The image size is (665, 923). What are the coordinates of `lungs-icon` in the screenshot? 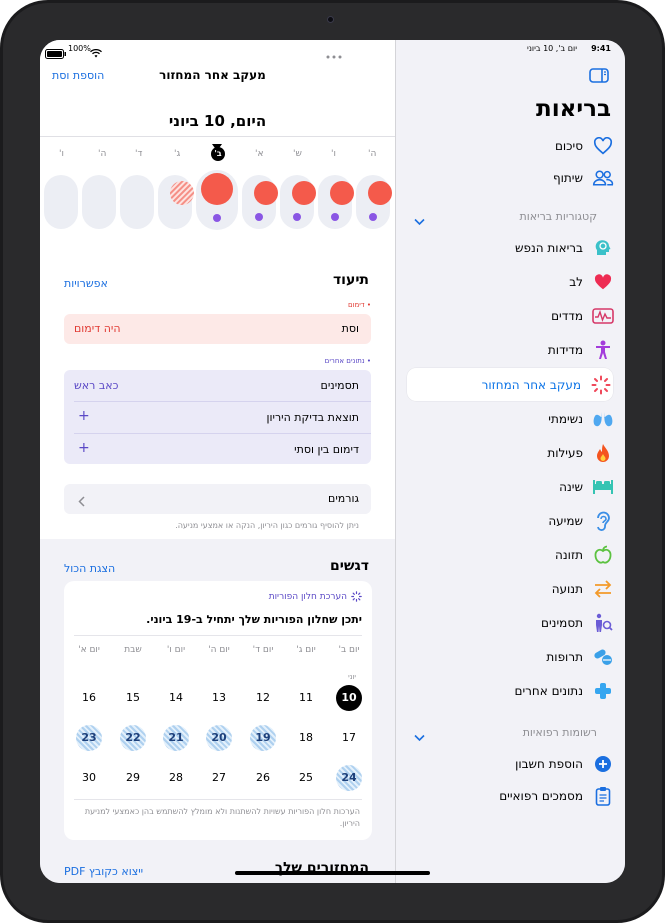 It's located at (603, 419).